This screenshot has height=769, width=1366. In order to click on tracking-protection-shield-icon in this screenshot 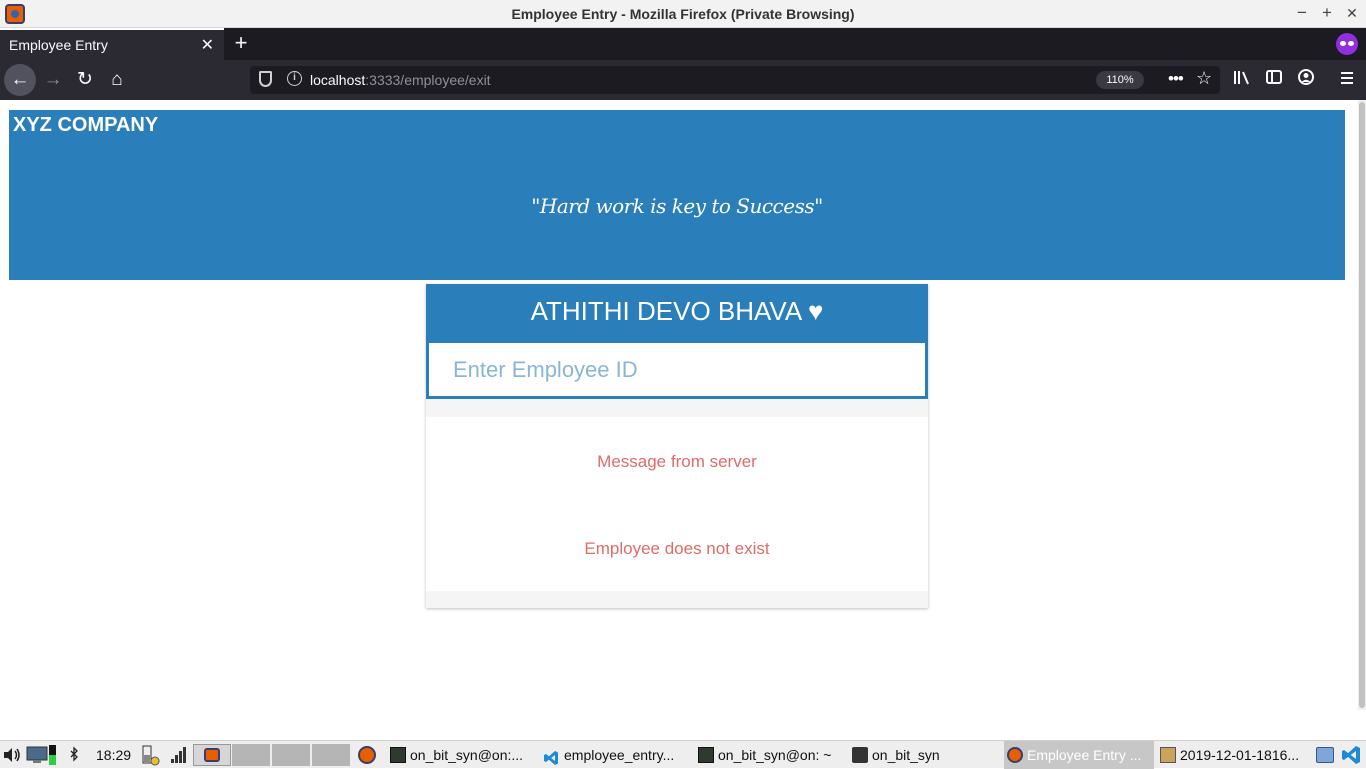, I will do `click(265, 79)`.